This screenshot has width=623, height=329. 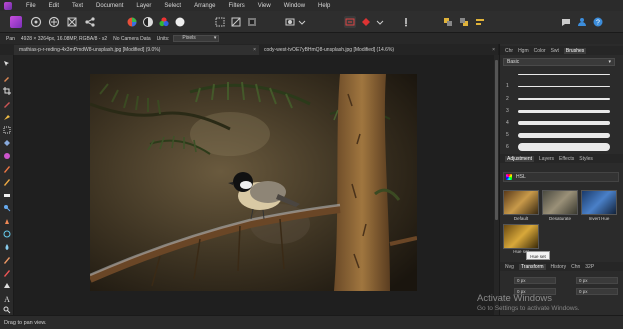 I want to click on blemish-tool-icon, so click(x=7, y=234).